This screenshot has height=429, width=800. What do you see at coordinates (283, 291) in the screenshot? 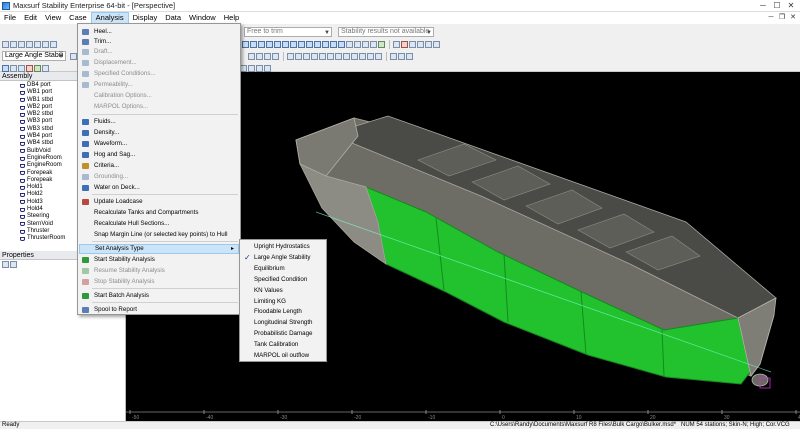
I see `analysis-type-kn-values: KN Values` at bounding box center [283, 291].